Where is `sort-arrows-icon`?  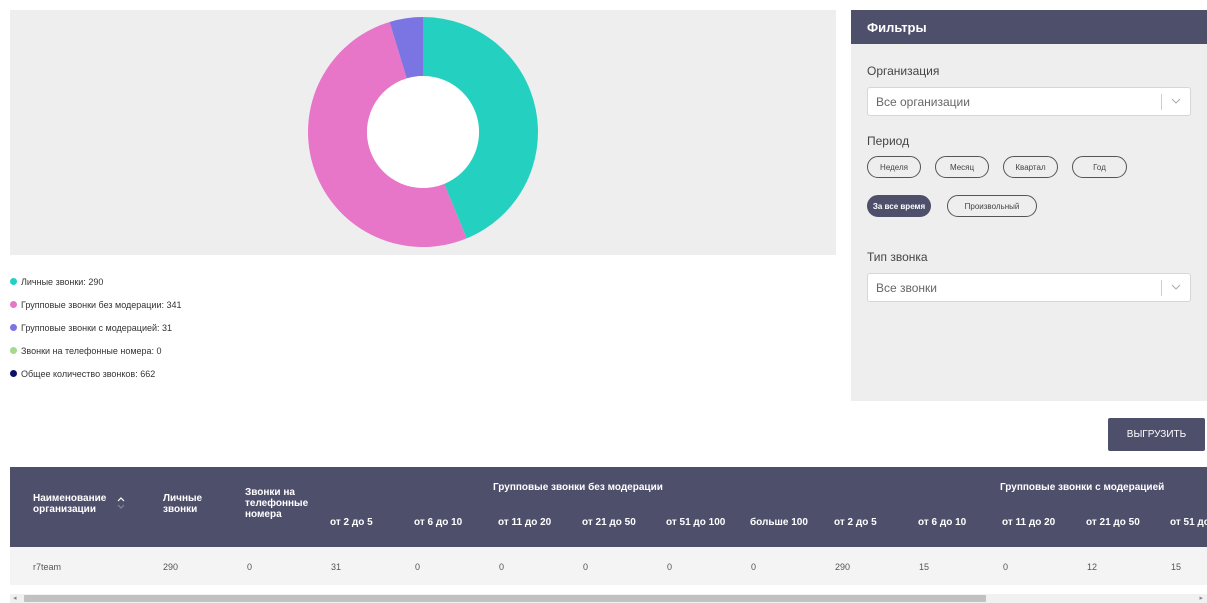 sort-arrows-icon is located at coordinates (121, 503).